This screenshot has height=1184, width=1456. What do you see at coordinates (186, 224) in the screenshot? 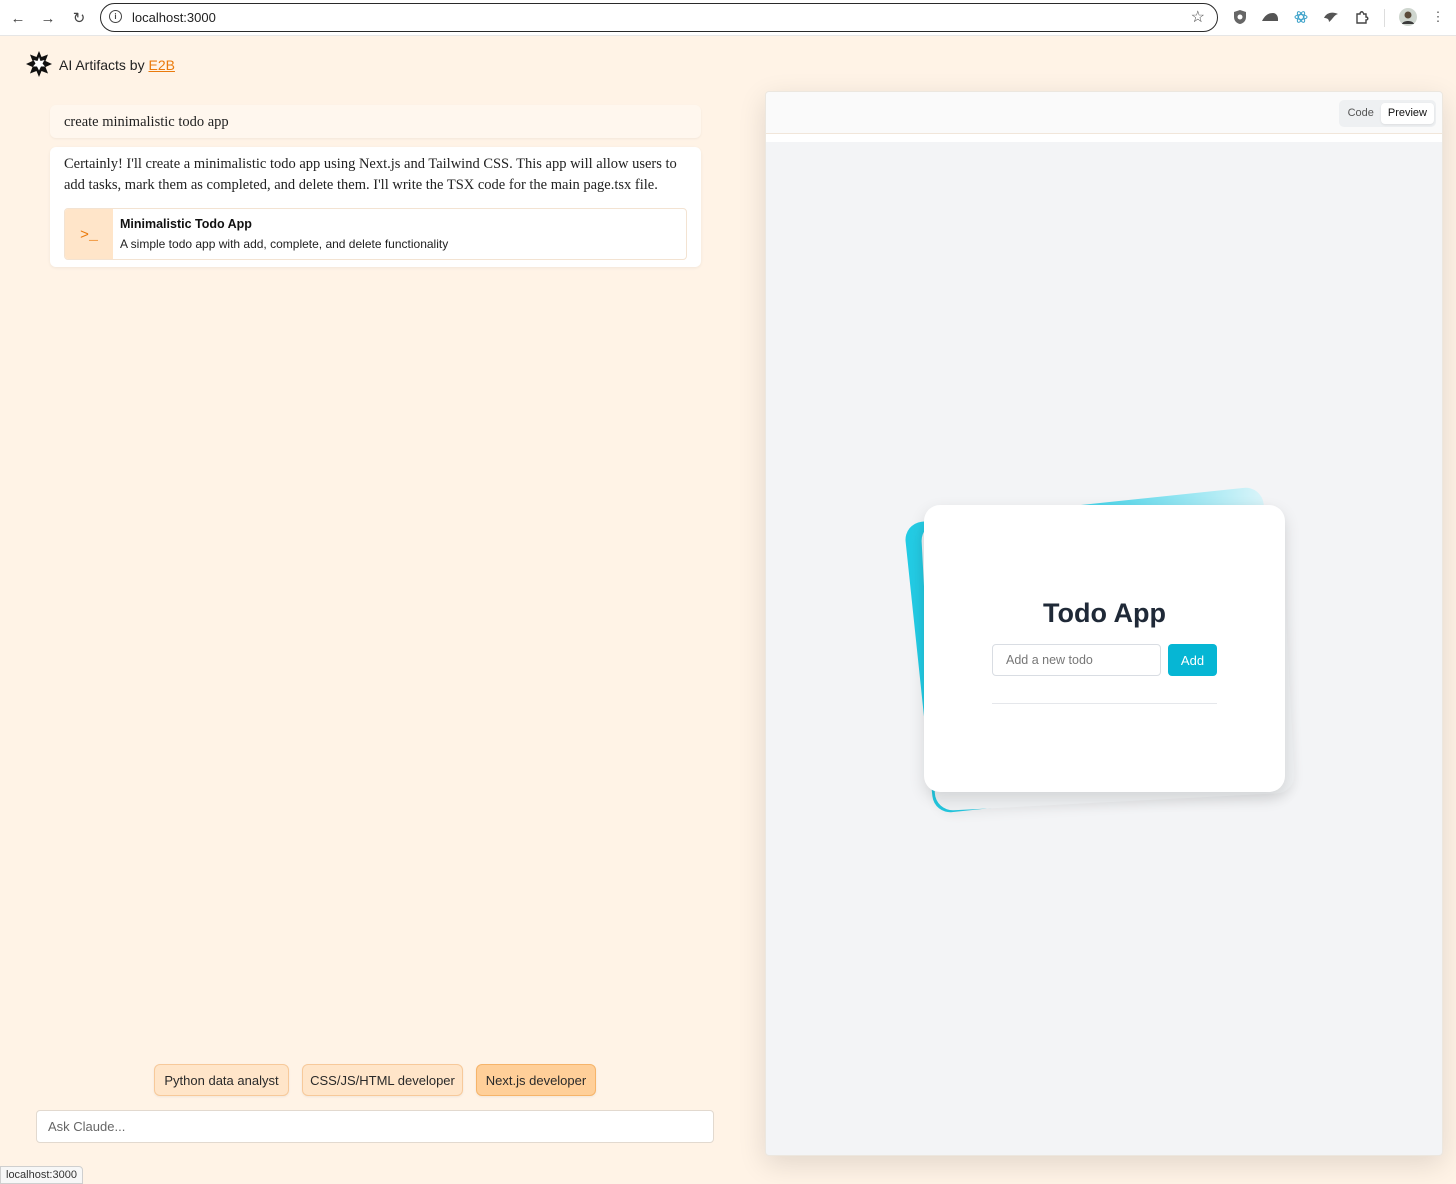
I see `artifact-title: Minimalistic Todo App` at bounding box center [186, 224].